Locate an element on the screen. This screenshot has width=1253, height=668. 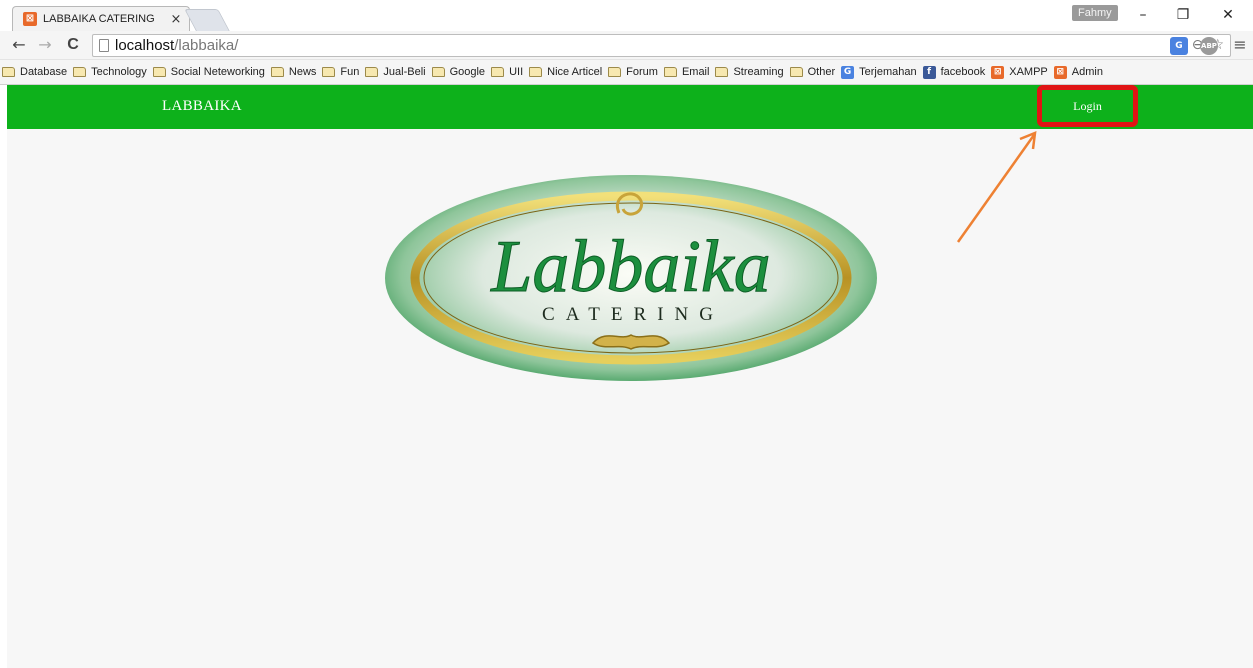
bookmark-item: Streaming is located at coordinates (749, 72).